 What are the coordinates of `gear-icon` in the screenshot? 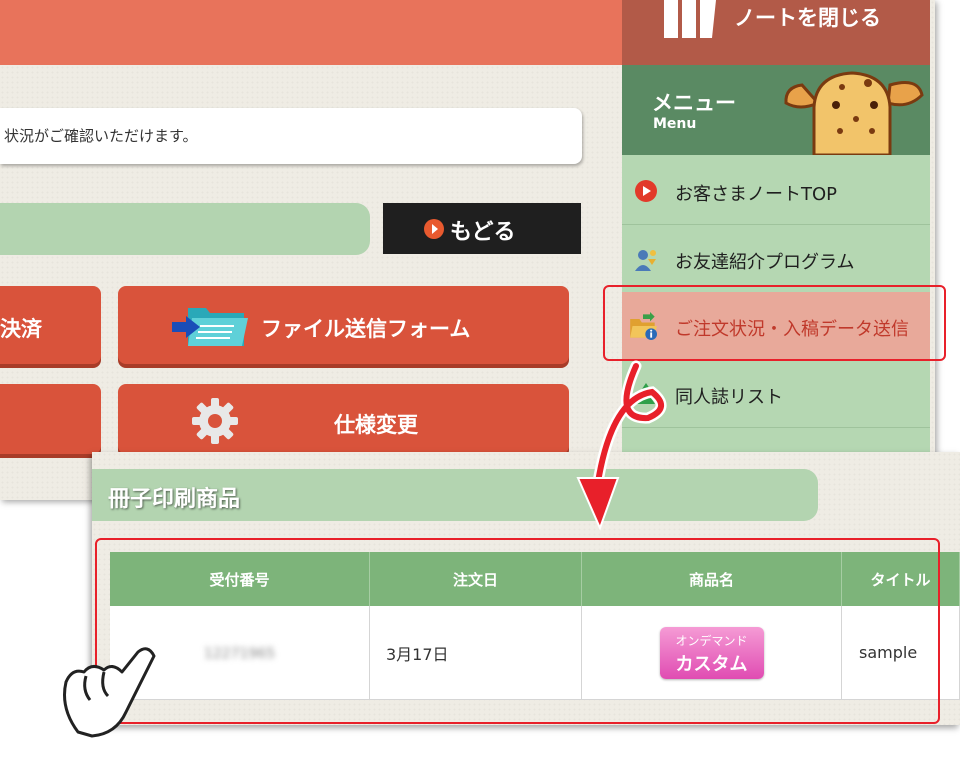 It's located at (215, 421).